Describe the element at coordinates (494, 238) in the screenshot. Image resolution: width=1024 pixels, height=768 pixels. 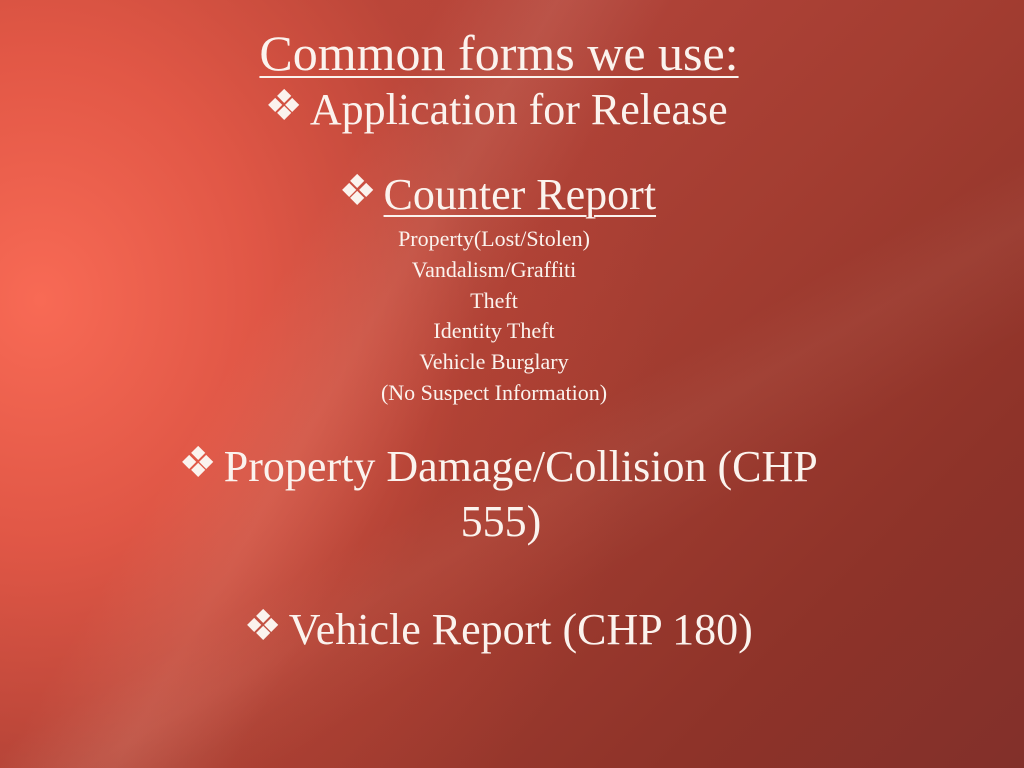
I see `sub-item: Property(Lost/Stolen)` at that location.